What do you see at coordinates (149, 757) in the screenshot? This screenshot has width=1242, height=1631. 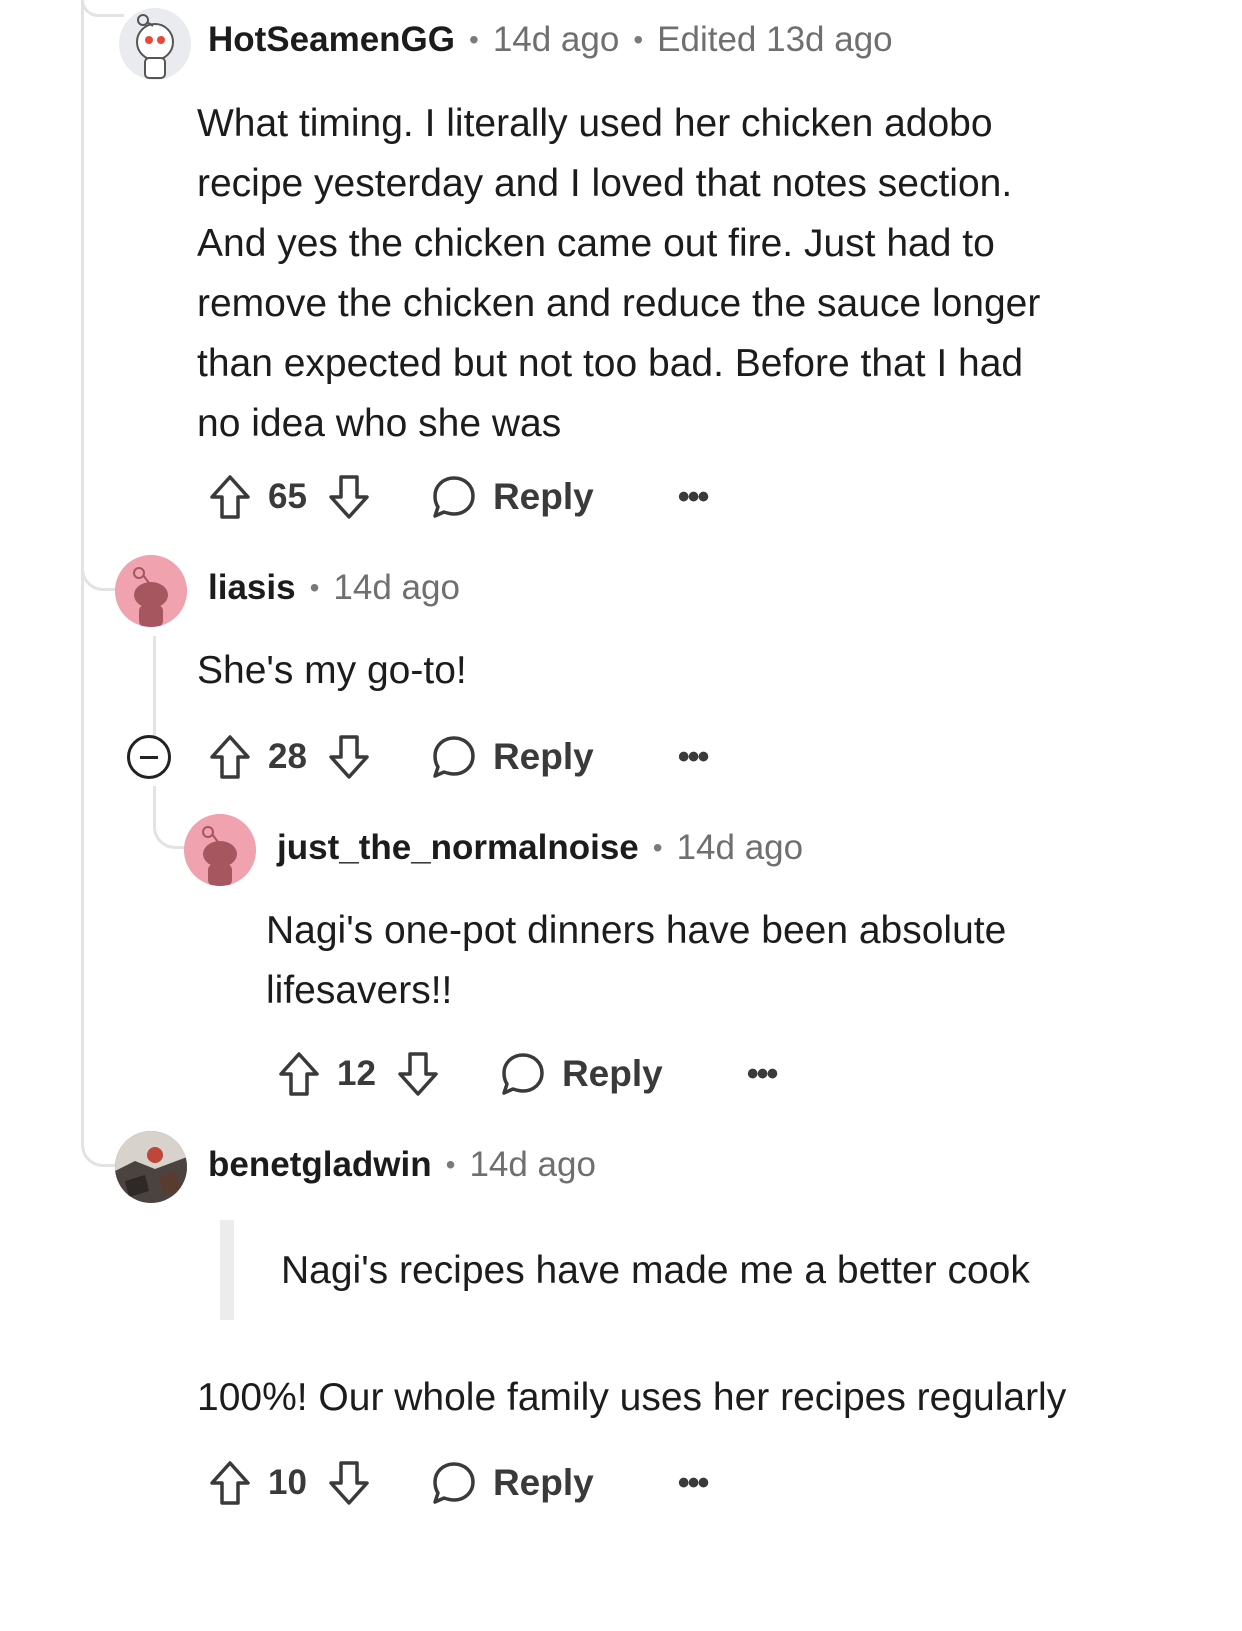 I see `collapse-thread-button` at bounding box center [149, 757].